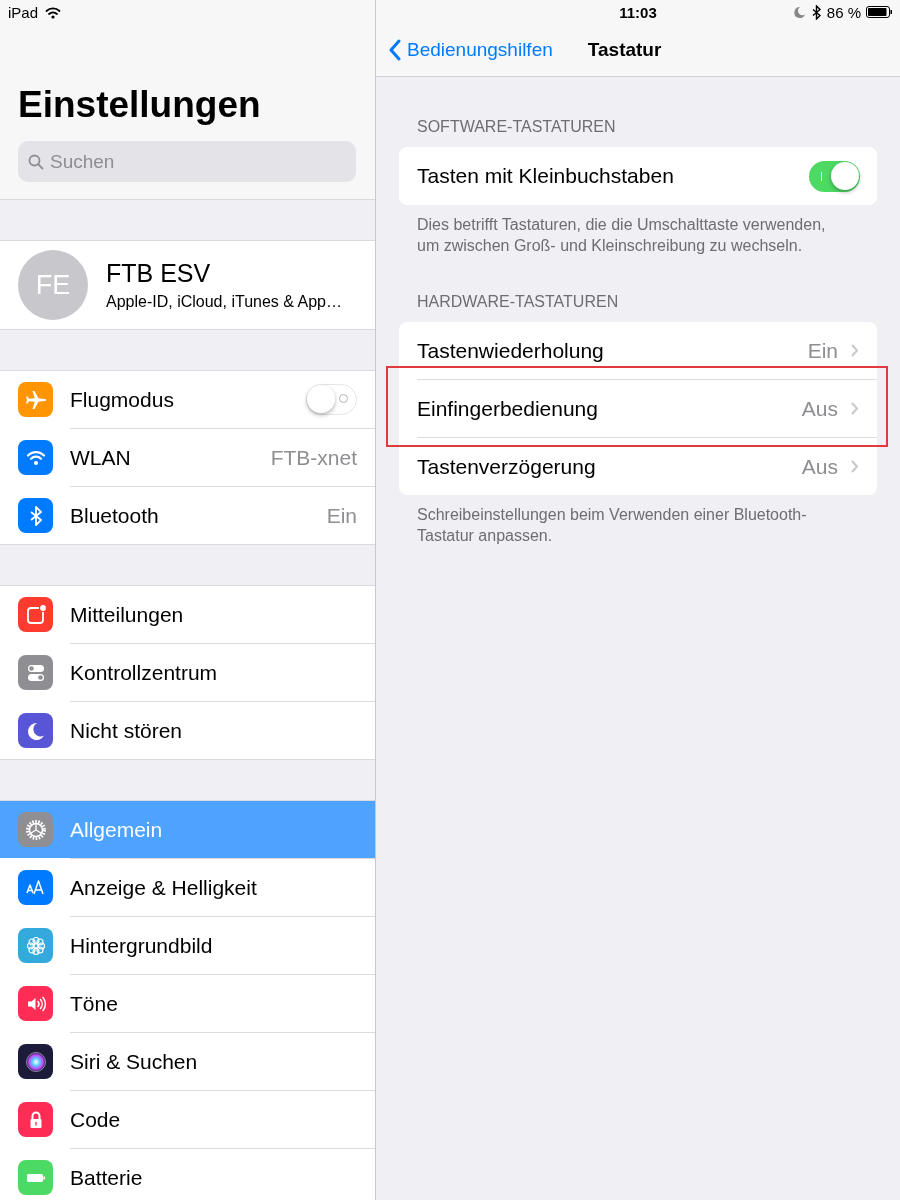 The image size is (900, 1200). I want to click on settings-row: Batterie, so click(187, 1174).